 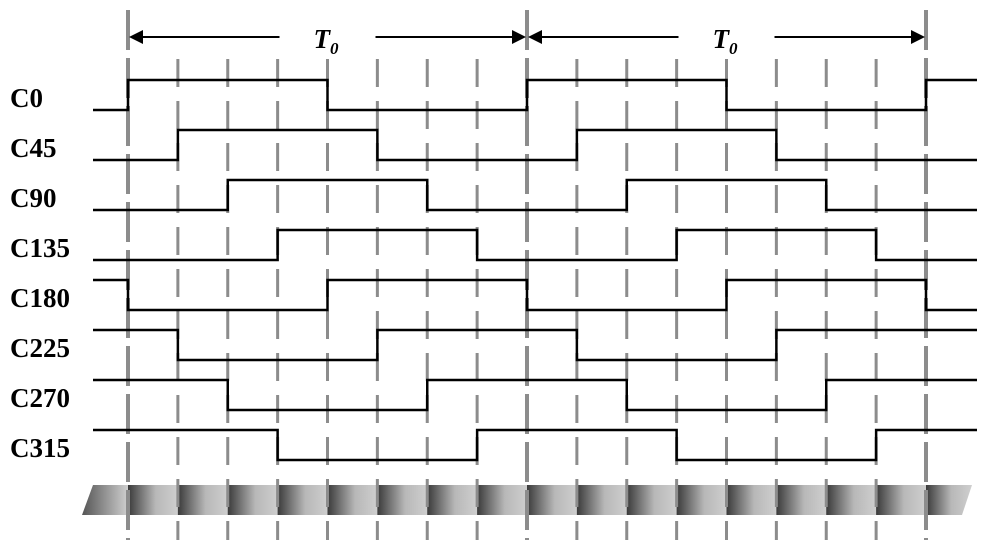 I want to click on signal-trace-c90, so click(x=535, y=195).